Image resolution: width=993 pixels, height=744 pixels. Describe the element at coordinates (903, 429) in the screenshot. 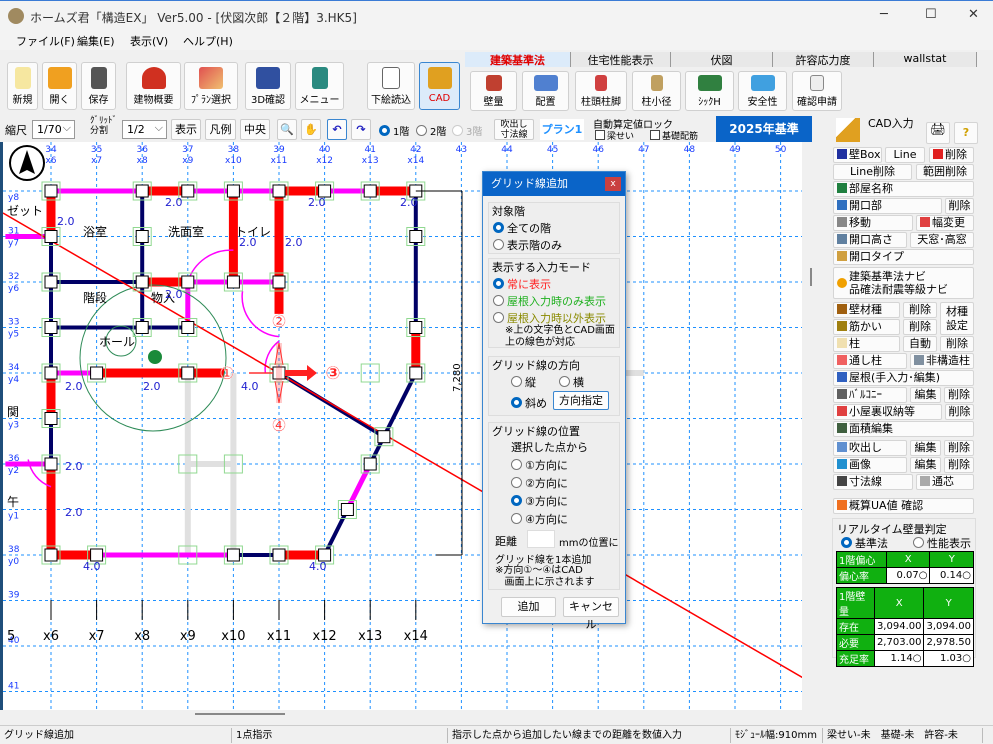

I see `area-edit-button: 面積編集` at that location.